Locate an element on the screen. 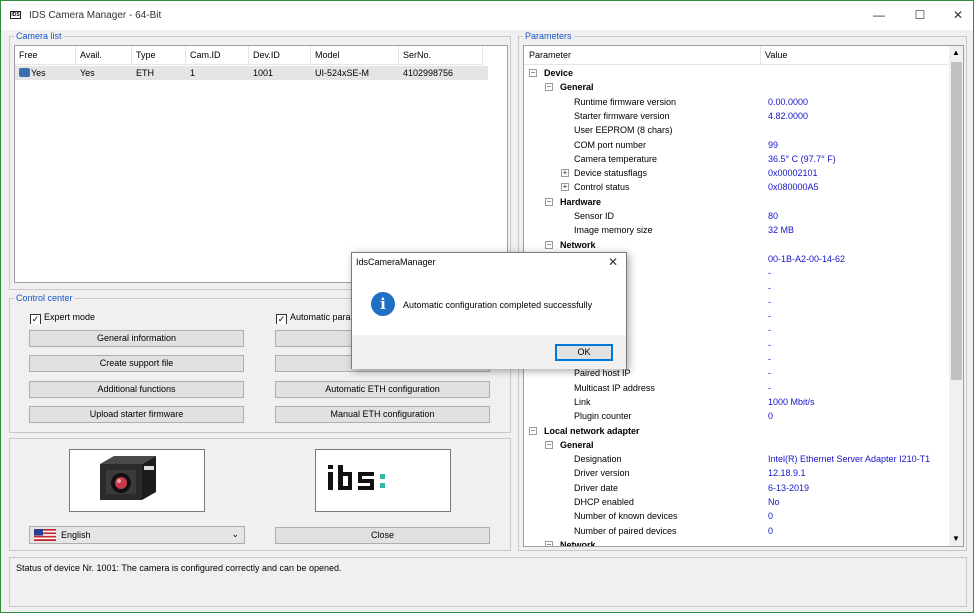  close-button: Close is located at coordinates (382, 535).